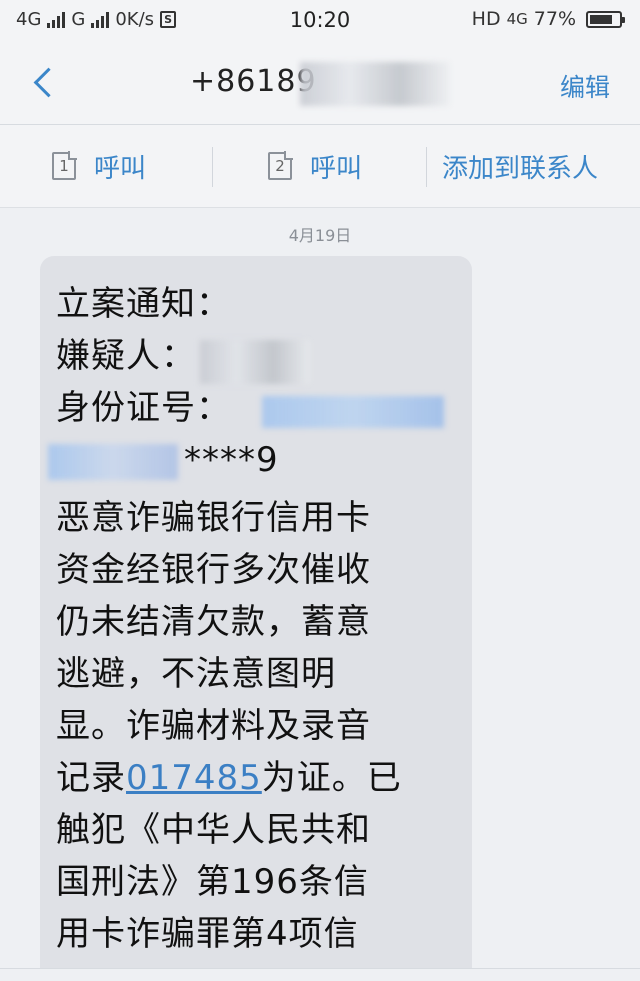 Image resolution: width=640 pixels, height=981 pixels. Describe the element at coordinates (554, 19) in the screenshot. I see `battery-percent: 77%` at that location.